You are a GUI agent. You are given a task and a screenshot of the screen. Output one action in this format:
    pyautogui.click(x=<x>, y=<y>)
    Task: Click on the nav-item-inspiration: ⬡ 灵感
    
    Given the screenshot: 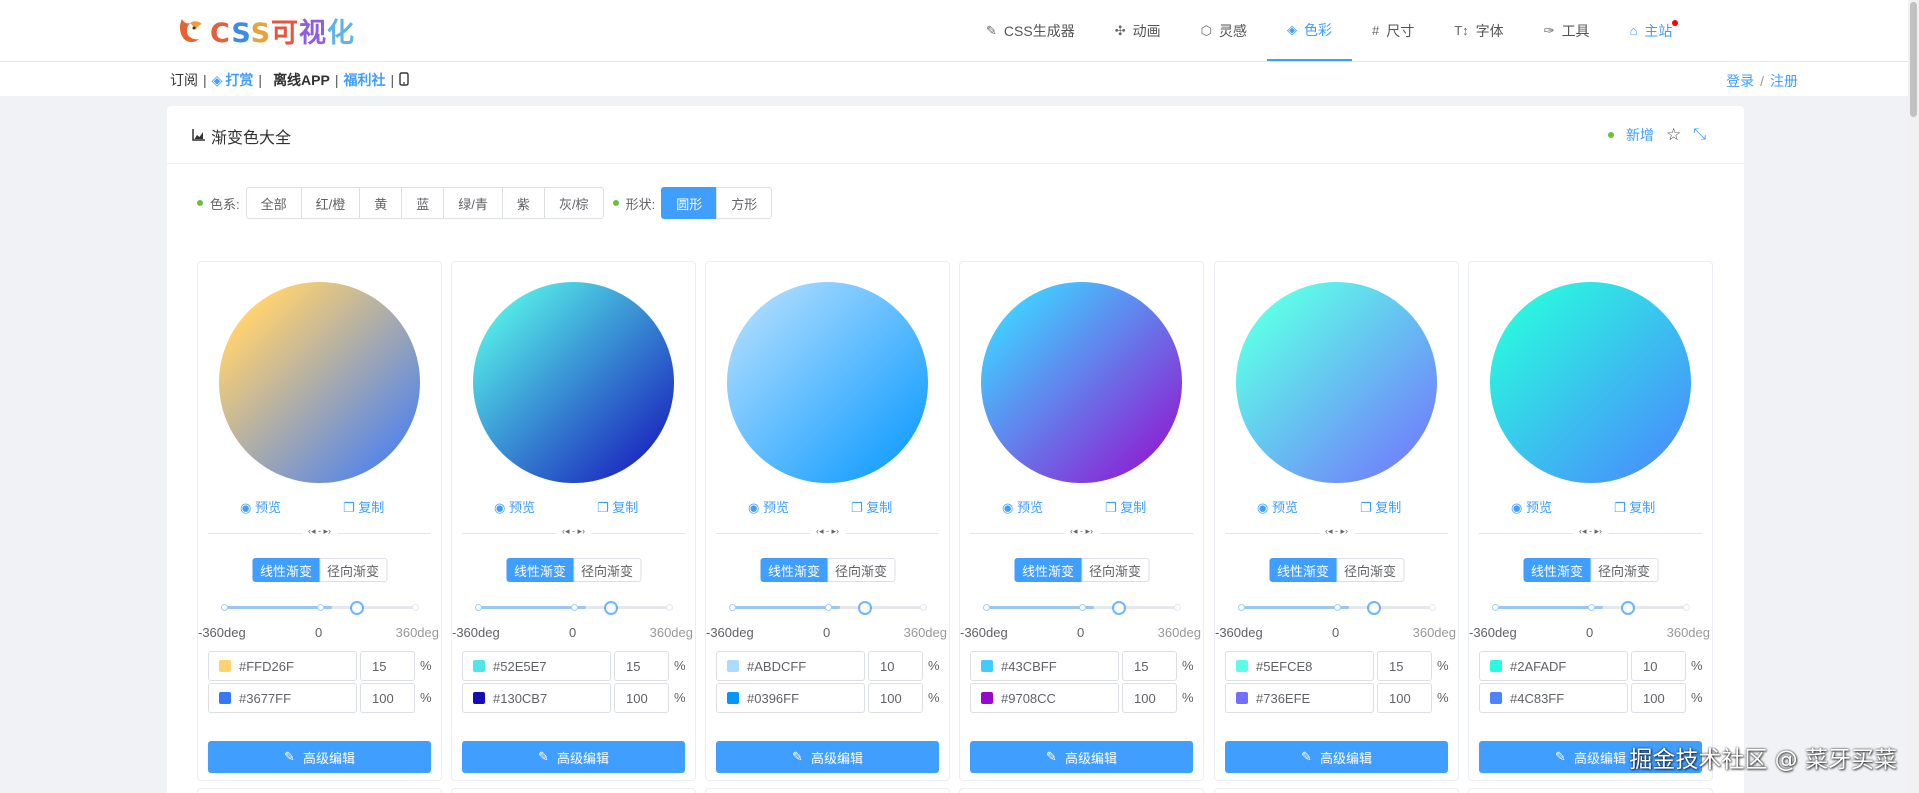 What is the action you would take?
    pyautogui.click(x=1224, y=30)
    